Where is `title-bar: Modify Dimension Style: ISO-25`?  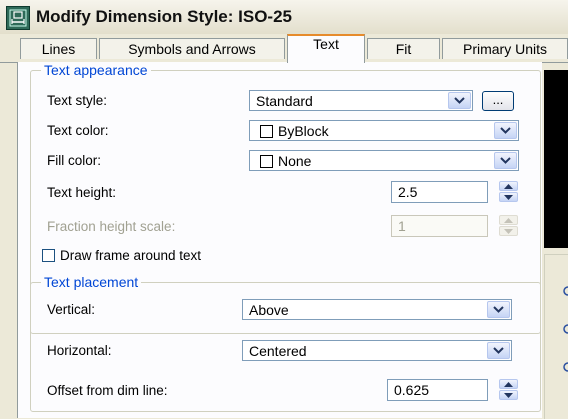 title-bar: Modify Dimension Style: ISO-25 is located at coordinates (284, 17).